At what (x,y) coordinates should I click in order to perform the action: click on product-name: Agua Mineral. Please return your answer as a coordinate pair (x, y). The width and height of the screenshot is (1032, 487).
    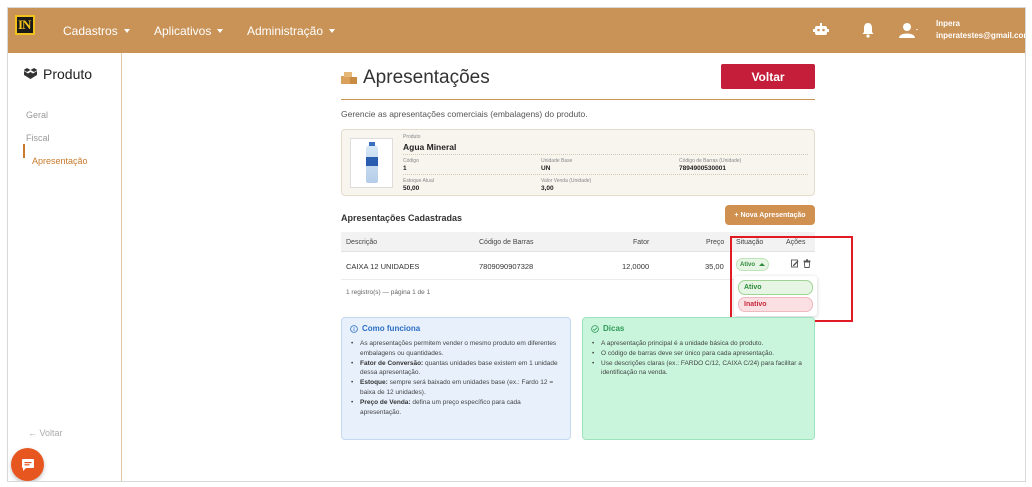
    Looking at the image, I should click on (430, 147).